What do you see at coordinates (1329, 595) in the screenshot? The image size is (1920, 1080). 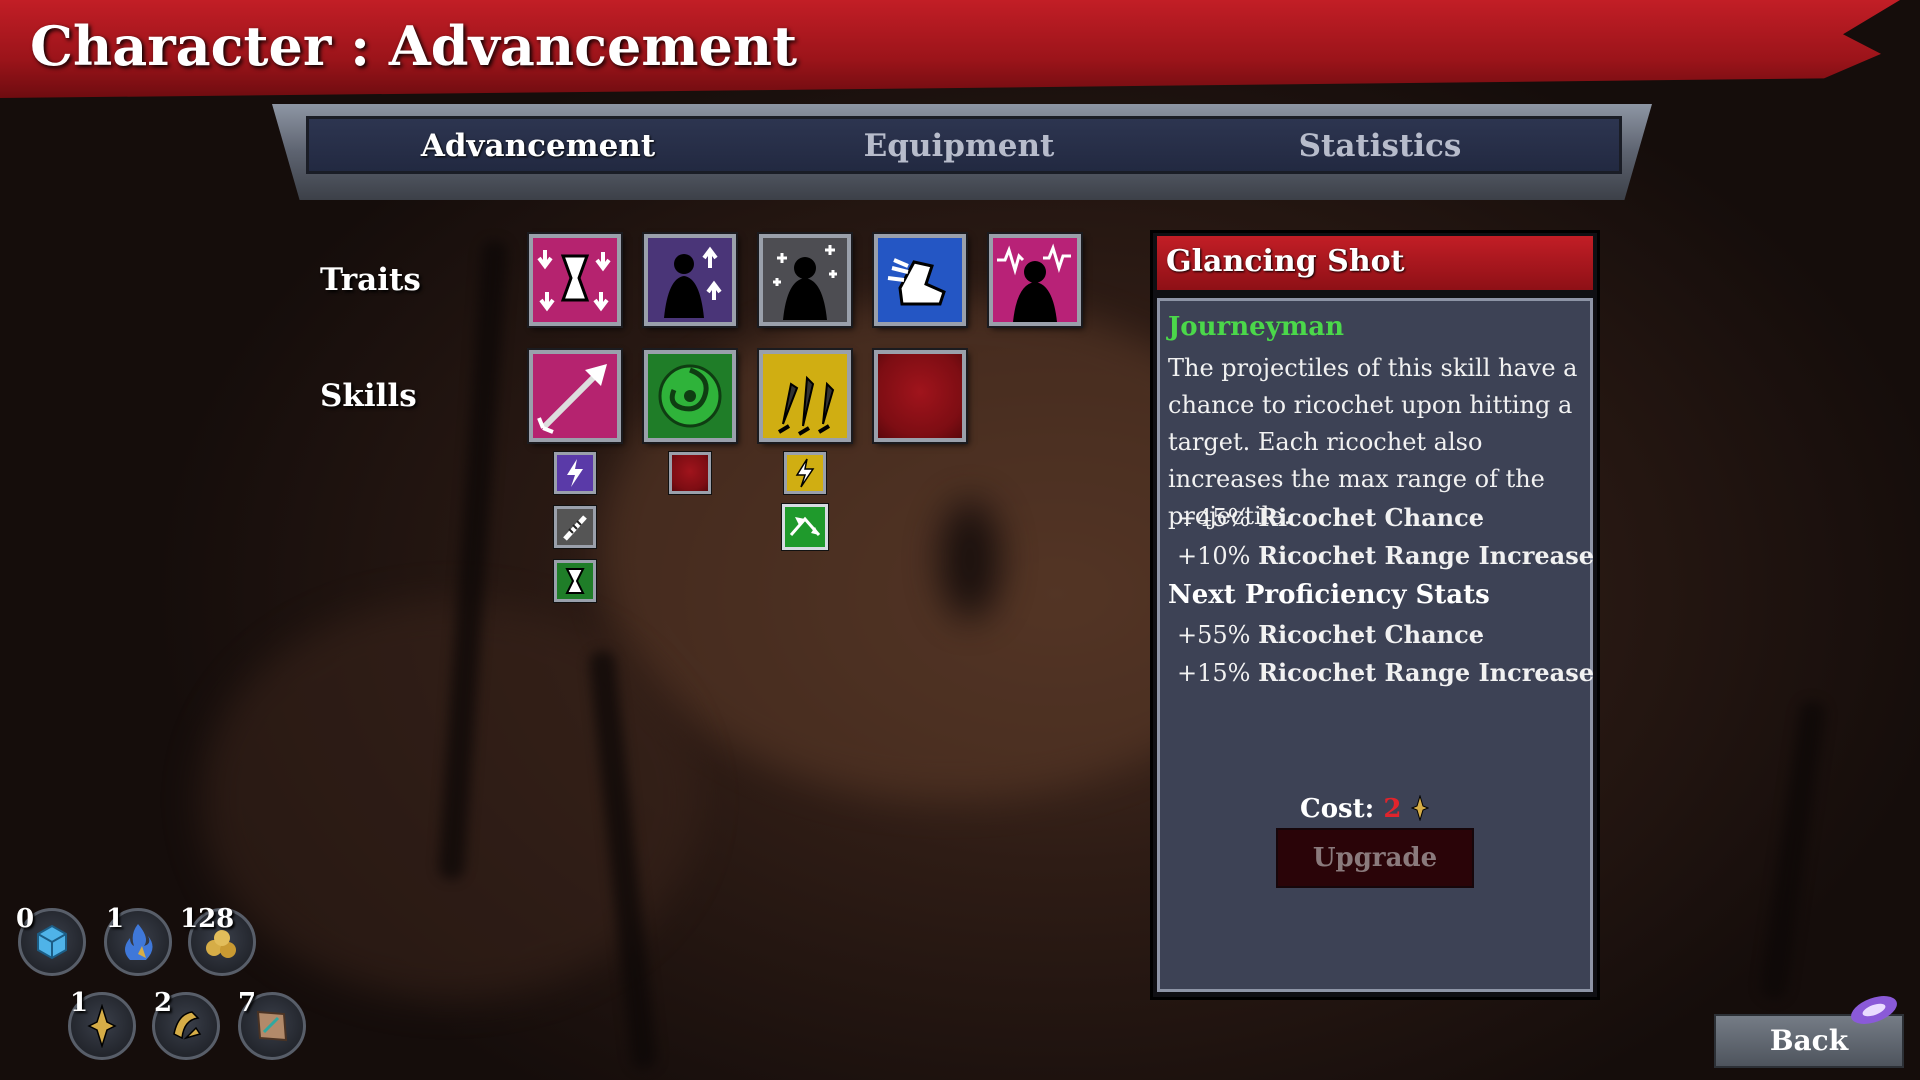 I see `next-proficiency-heading: Next Proficiency Stats` at bounding box center [1329, 595].